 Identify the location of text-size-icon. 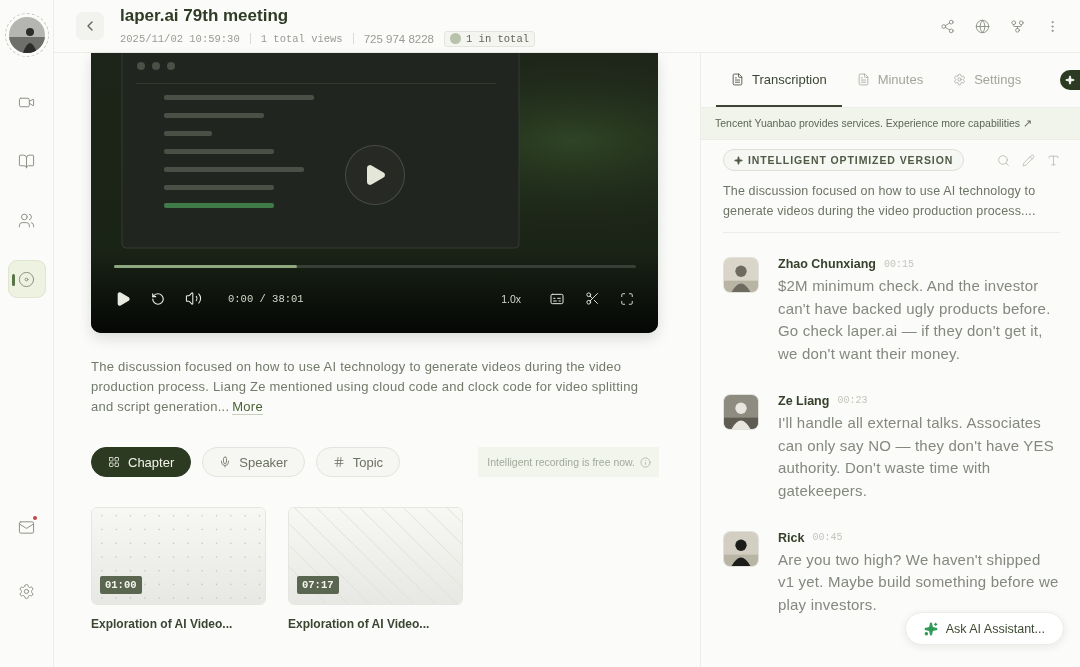
(1053, 160).